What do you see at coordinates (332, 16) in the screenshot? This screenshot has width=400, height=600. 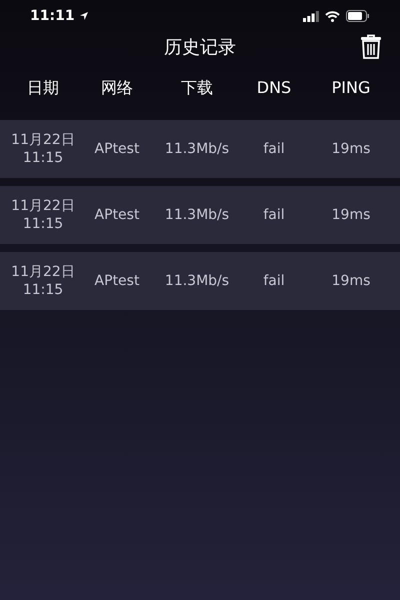 I see `wifi-icon` at bounding box center [332, 16].